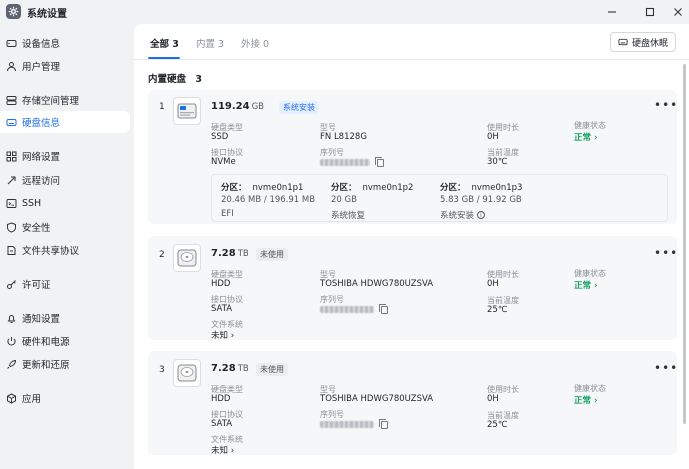 The image size is (689, 469). Describe the element at coordinates (11, 284) in the screenshot. I see `key-icon` at that location.